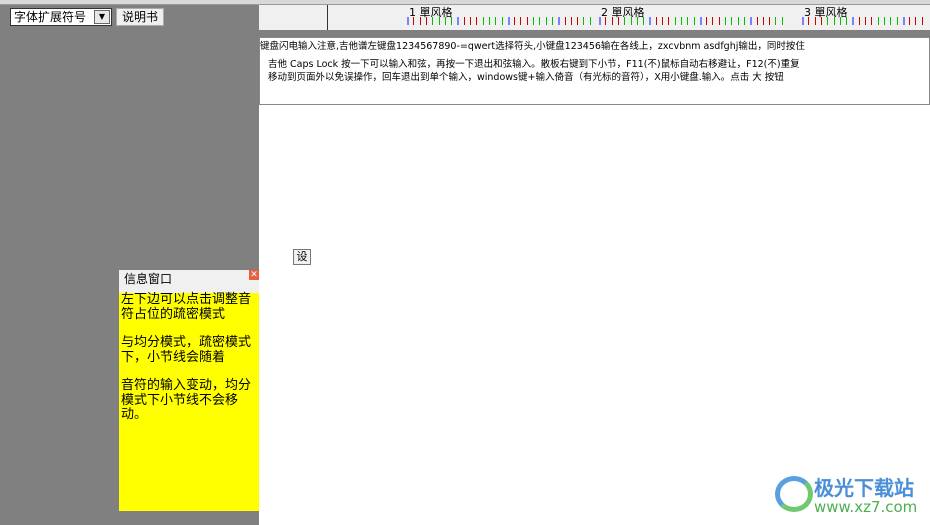 The image size is (930, 525). Describe the element at coordinates (794, 494) in the screenshot. I see `logo-swirl-icon` at that location.